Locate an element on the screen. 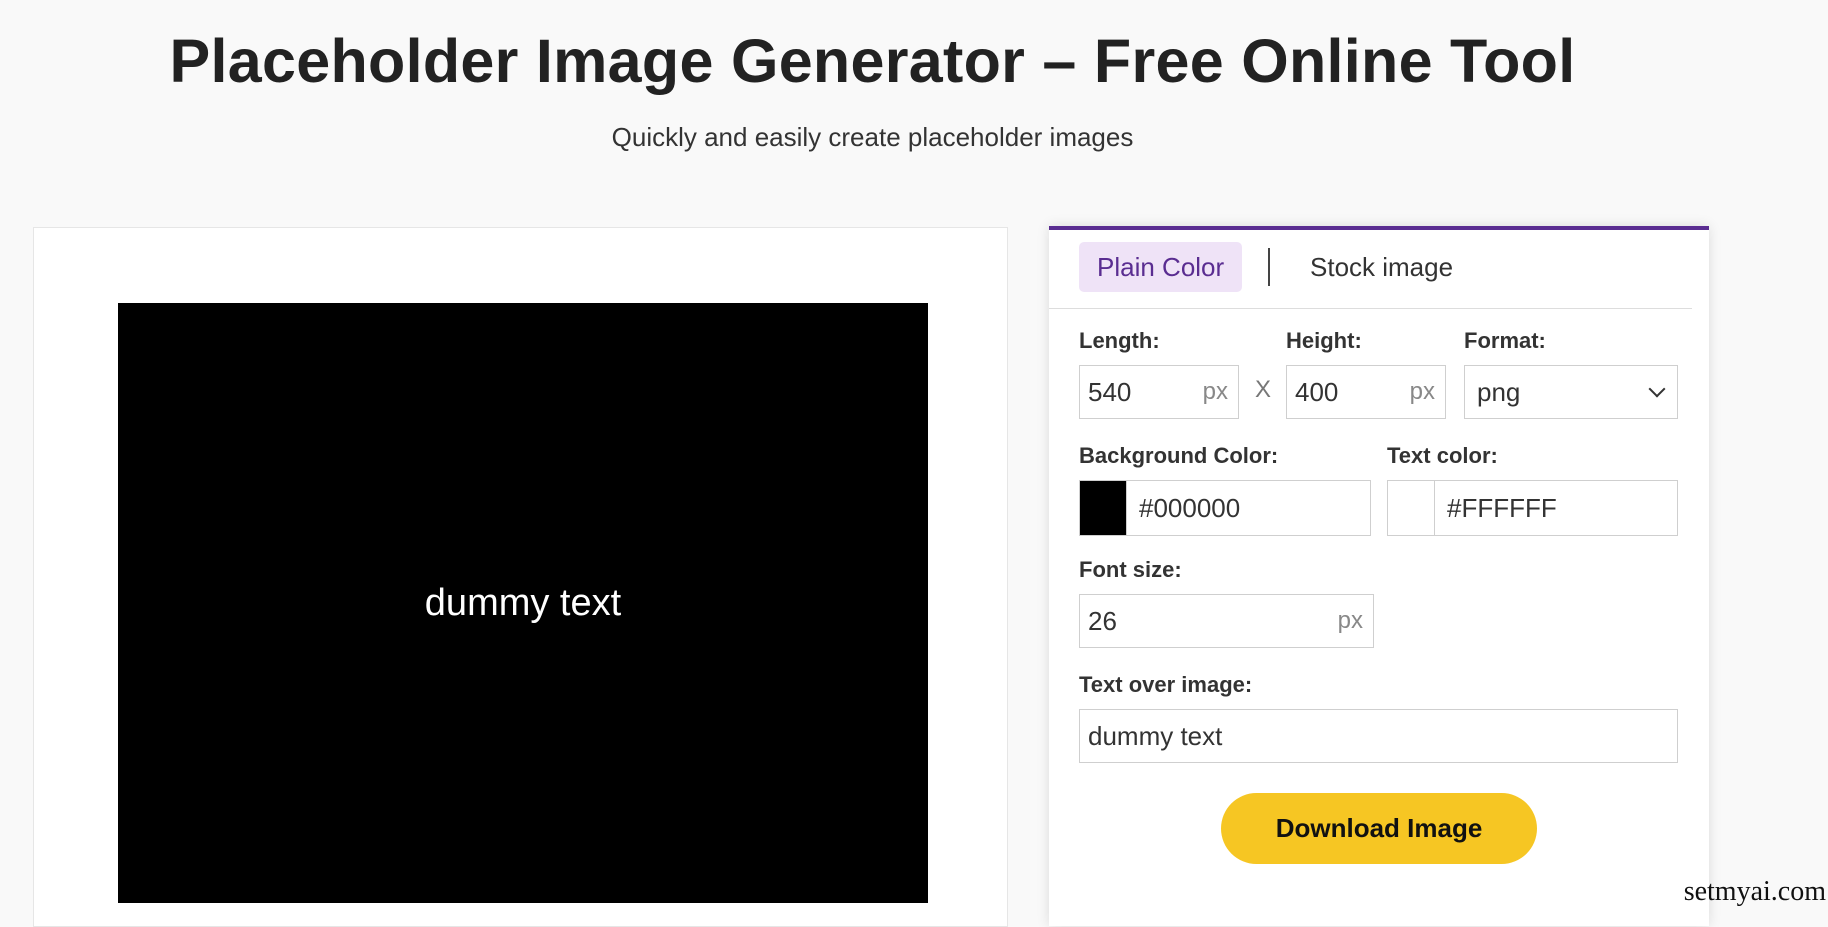  tab-divider is located at coordinates (1269, 267).